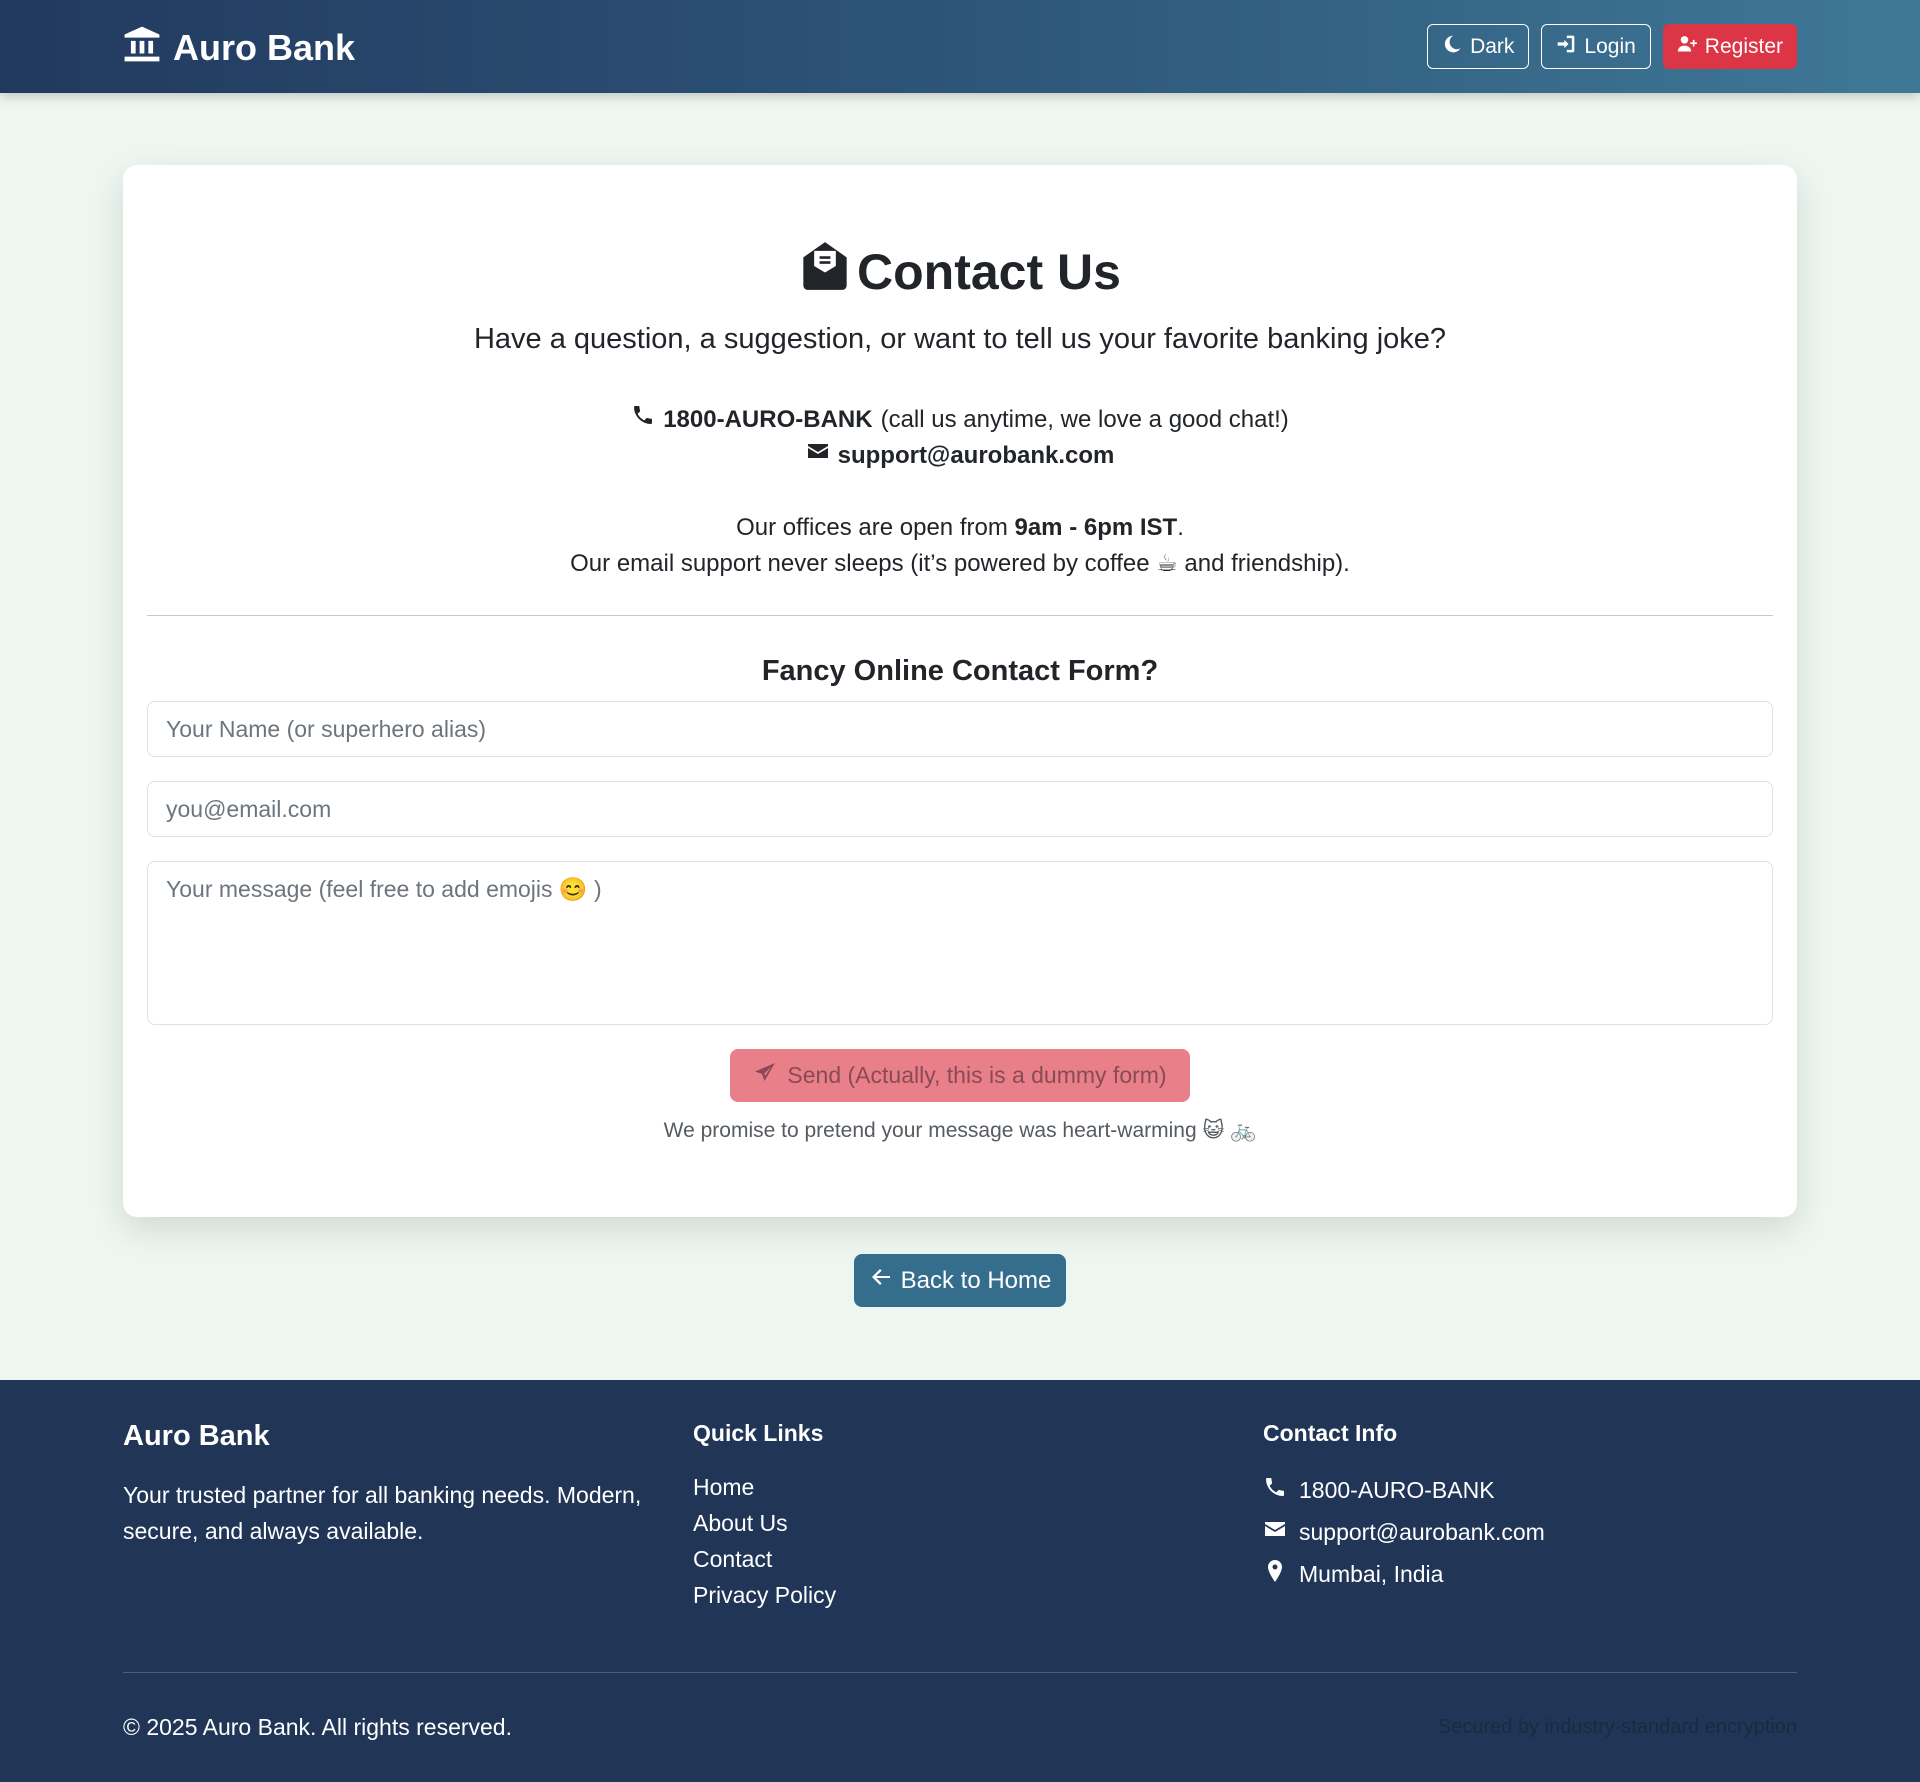  I want to click on send-button: Send (Actually, this is a dummy form), so click(960, 1075).